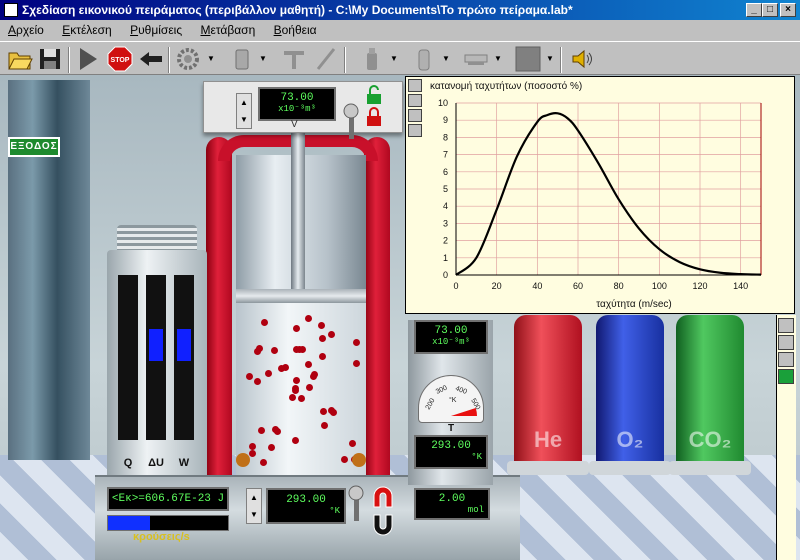  What do you see at coordinates (630, 439) in the screenshot?
I see `tank-oxygen-label: O₂` at bounding box center [630, 439].